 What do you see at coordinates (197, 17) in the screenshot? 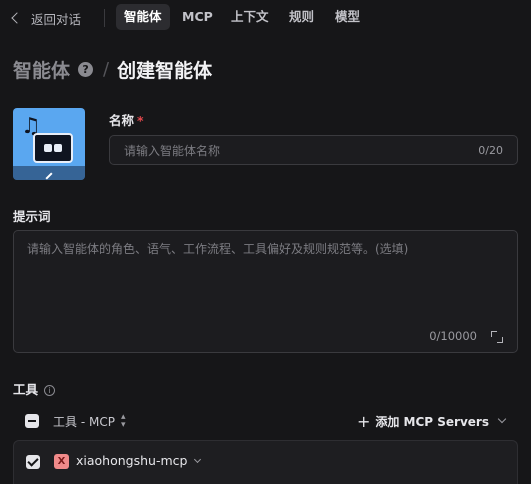
I see `tab-mcp: MCP` at bounding box center [197, 17].